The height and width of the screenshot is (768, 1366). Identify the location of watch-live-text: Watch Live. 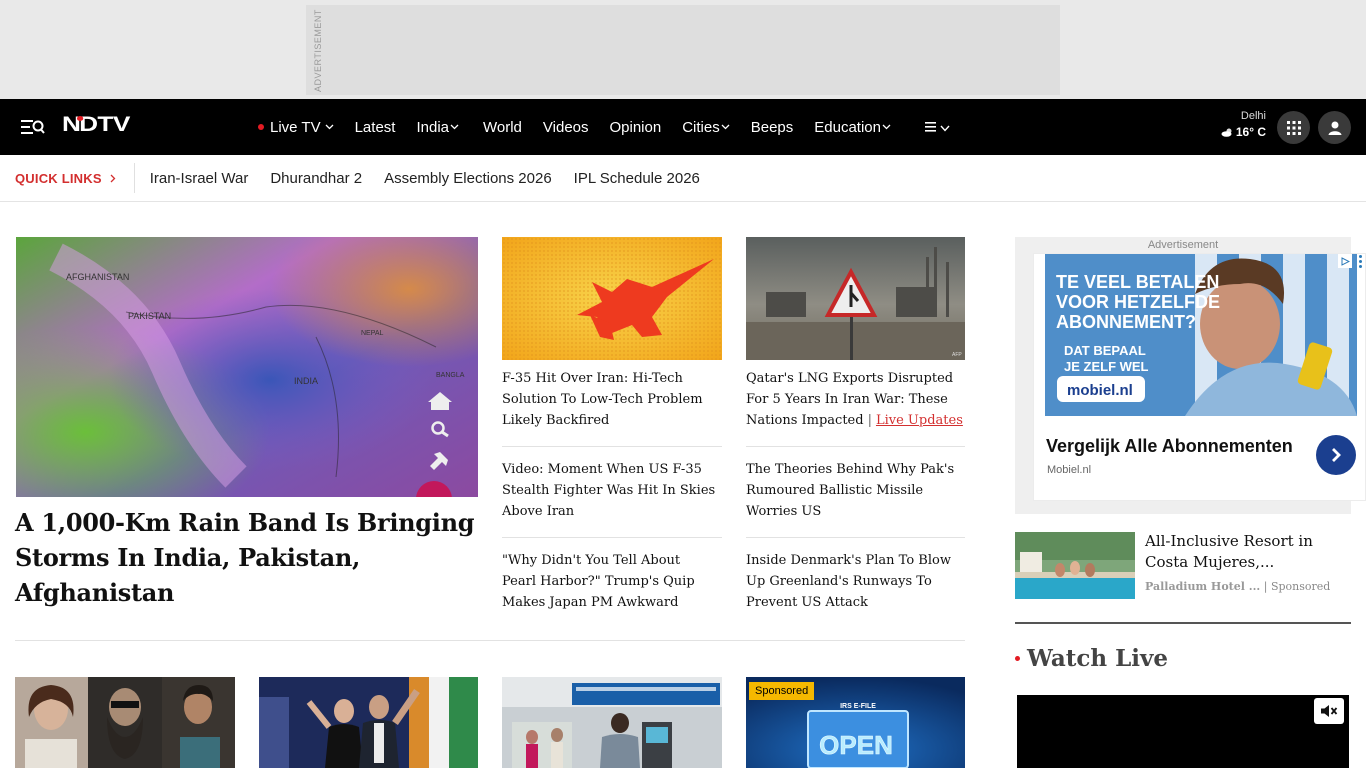
(1097, 658).